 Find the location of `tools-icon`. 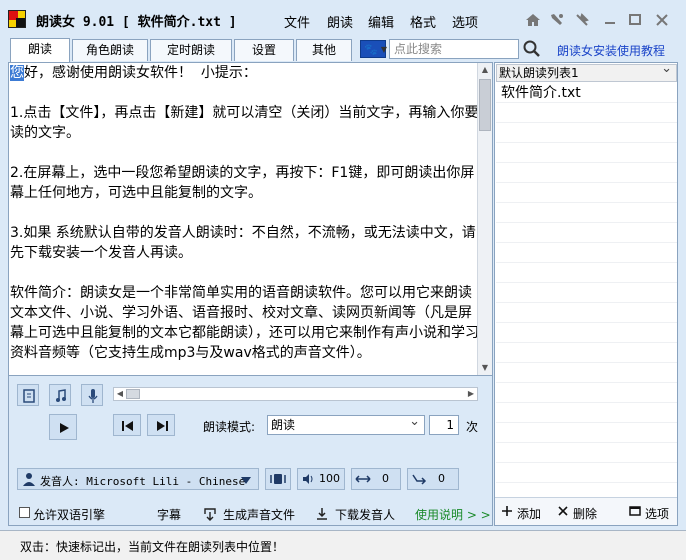

tools-icon is located at coordinates (557, 20).